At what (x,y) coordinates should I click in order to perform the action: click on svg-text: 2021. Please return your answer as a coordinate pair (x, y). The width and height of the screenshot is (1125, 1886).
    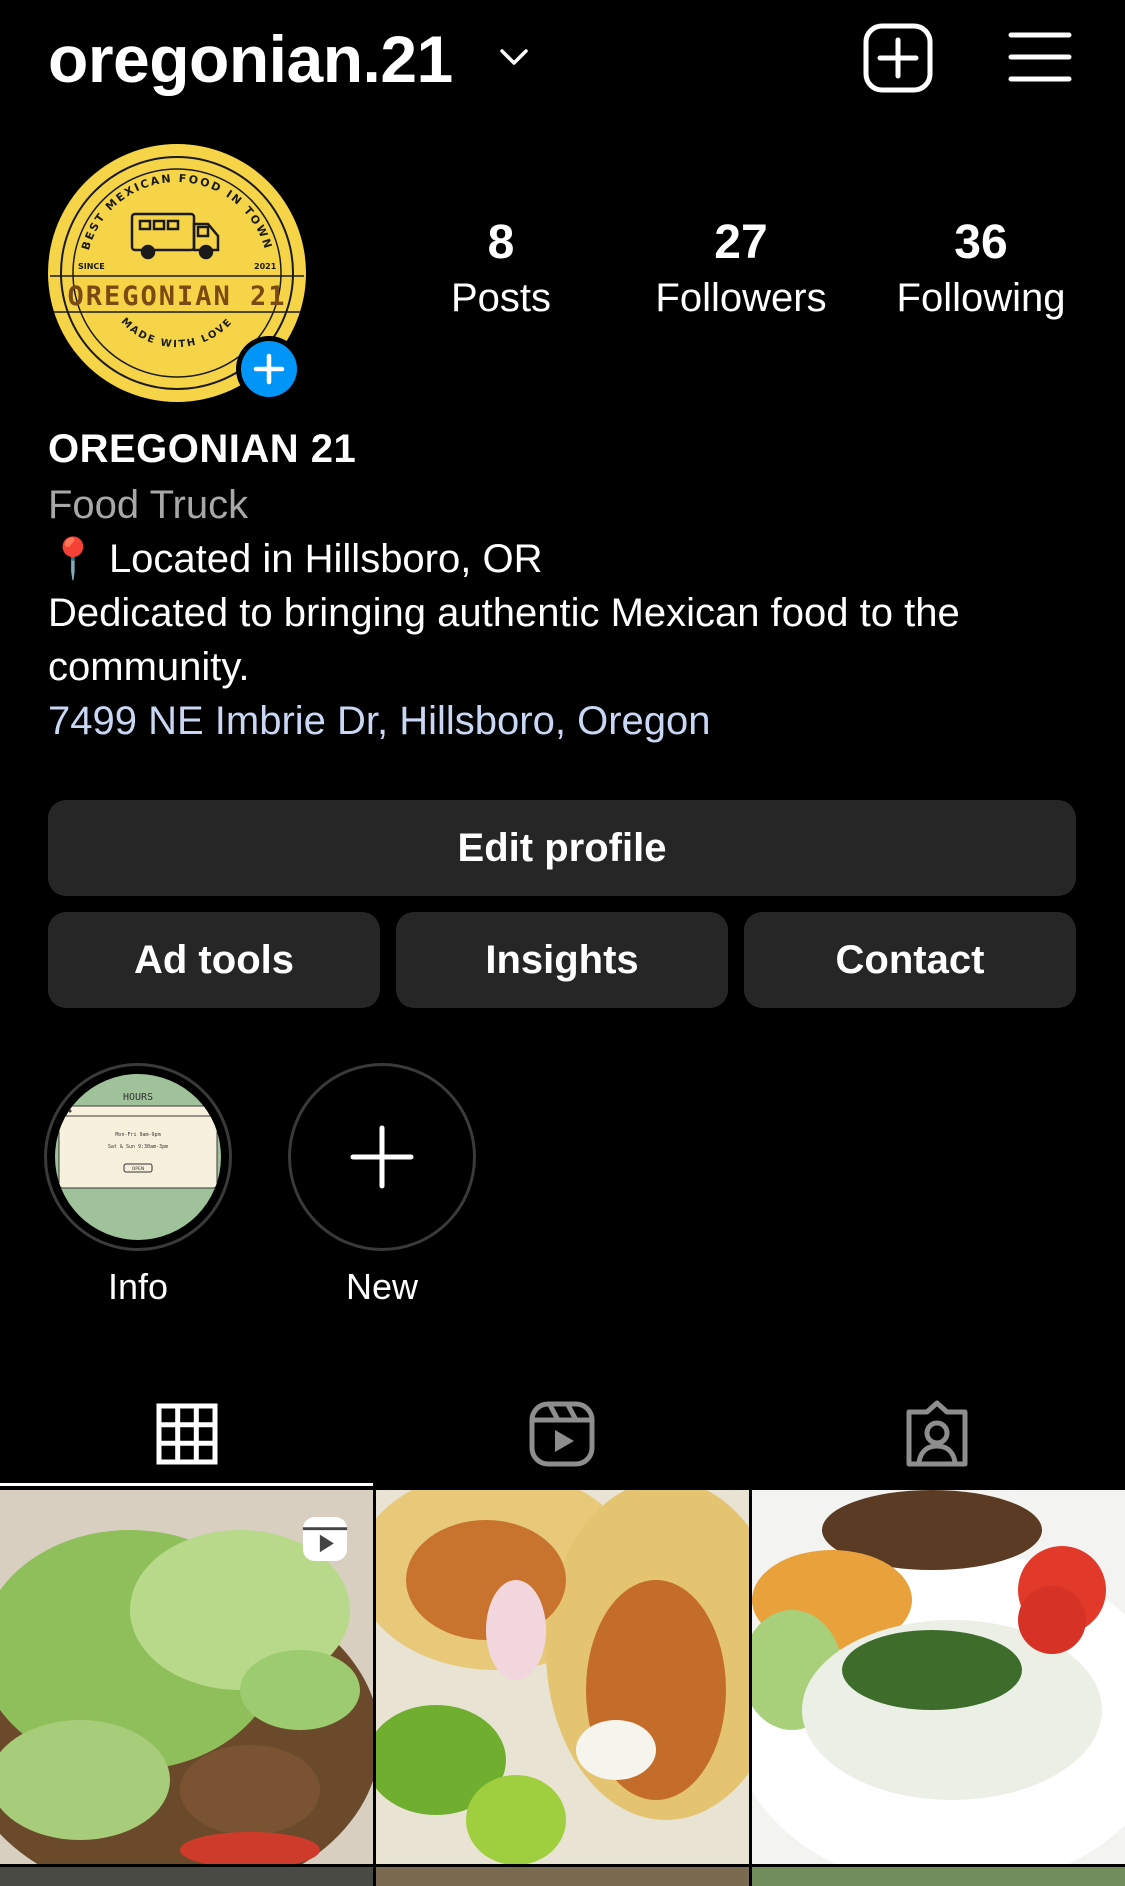
    Looking at the image, I should click on (265, 266).